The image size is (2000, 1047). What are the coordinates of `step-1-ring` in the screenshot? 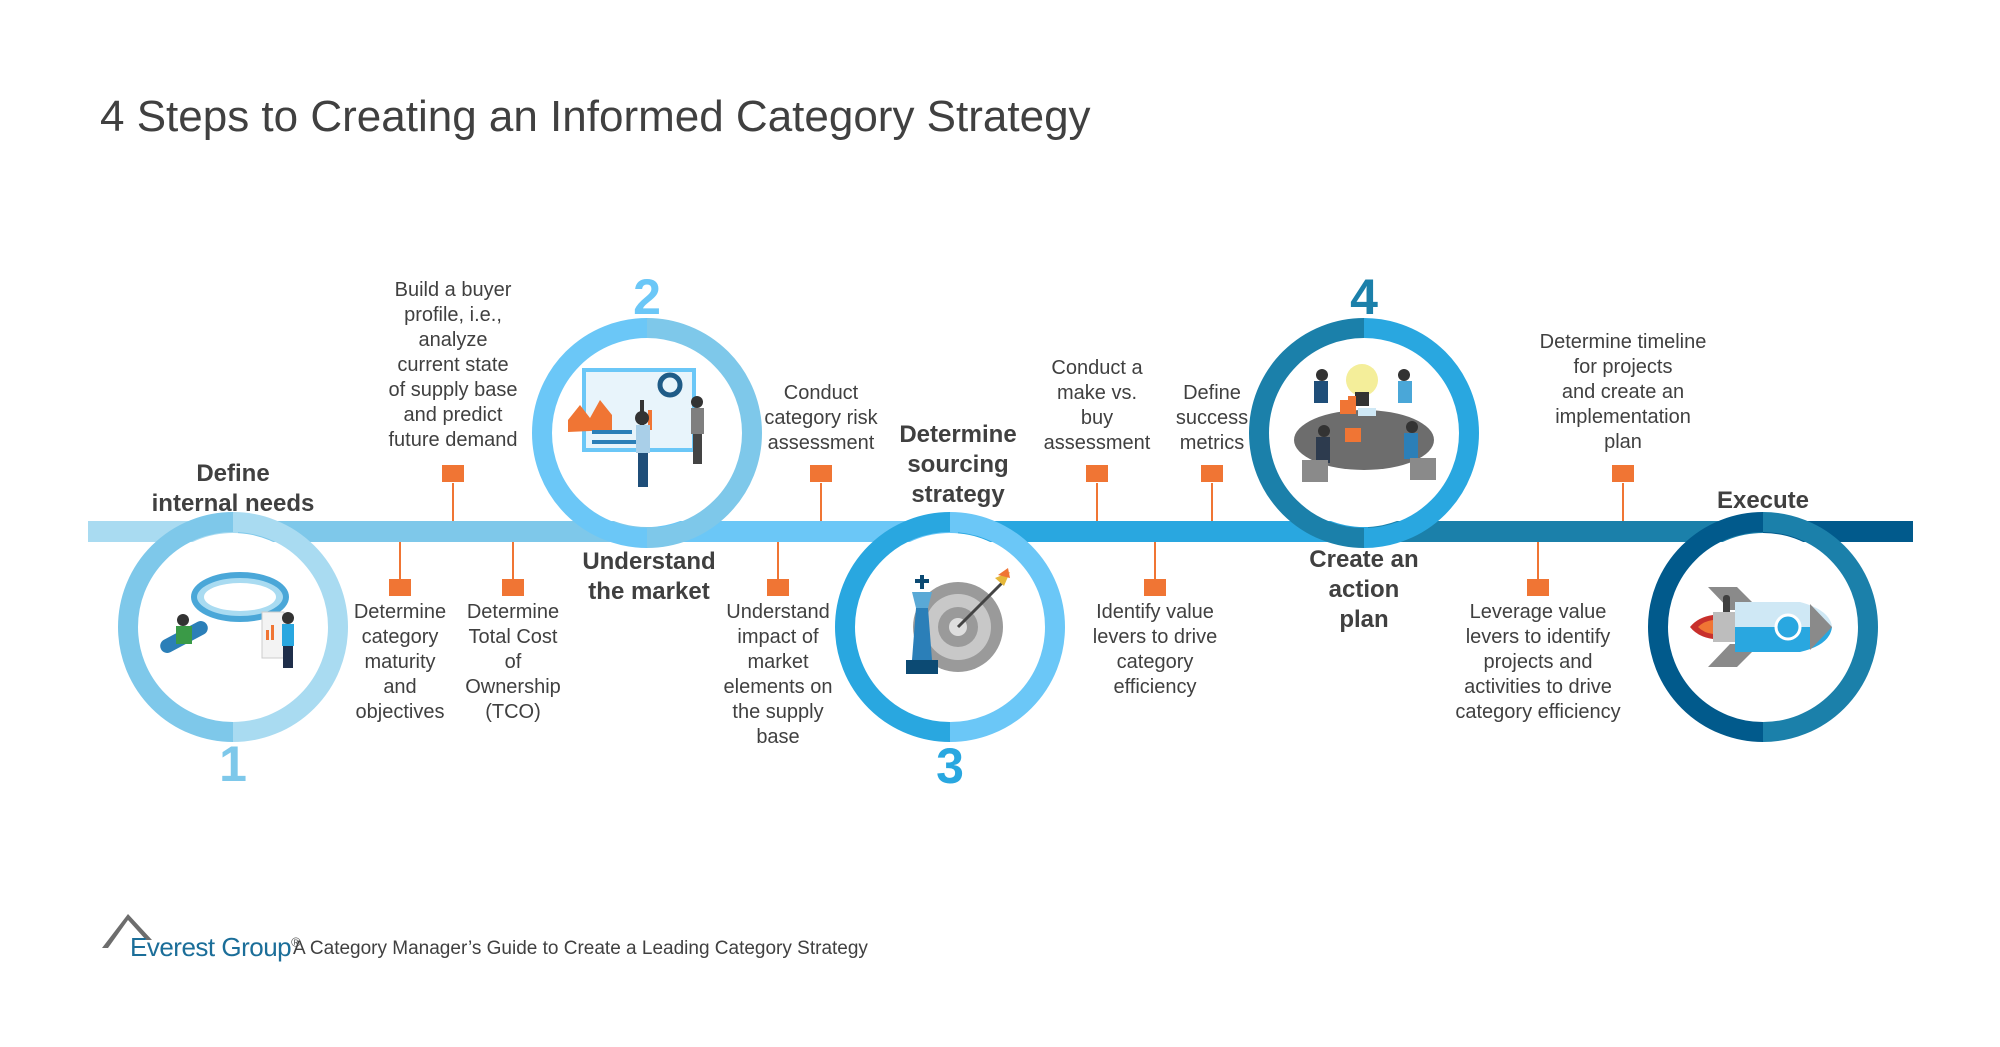 It's located at (233, 627).